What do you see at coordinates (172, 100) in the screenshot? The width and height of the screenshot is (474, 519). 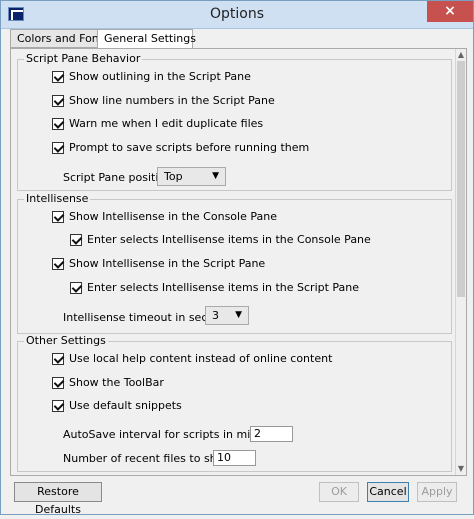 I see `checkbox-label: Show line numbers in the Script Pane` at bounding box center [172, 100].